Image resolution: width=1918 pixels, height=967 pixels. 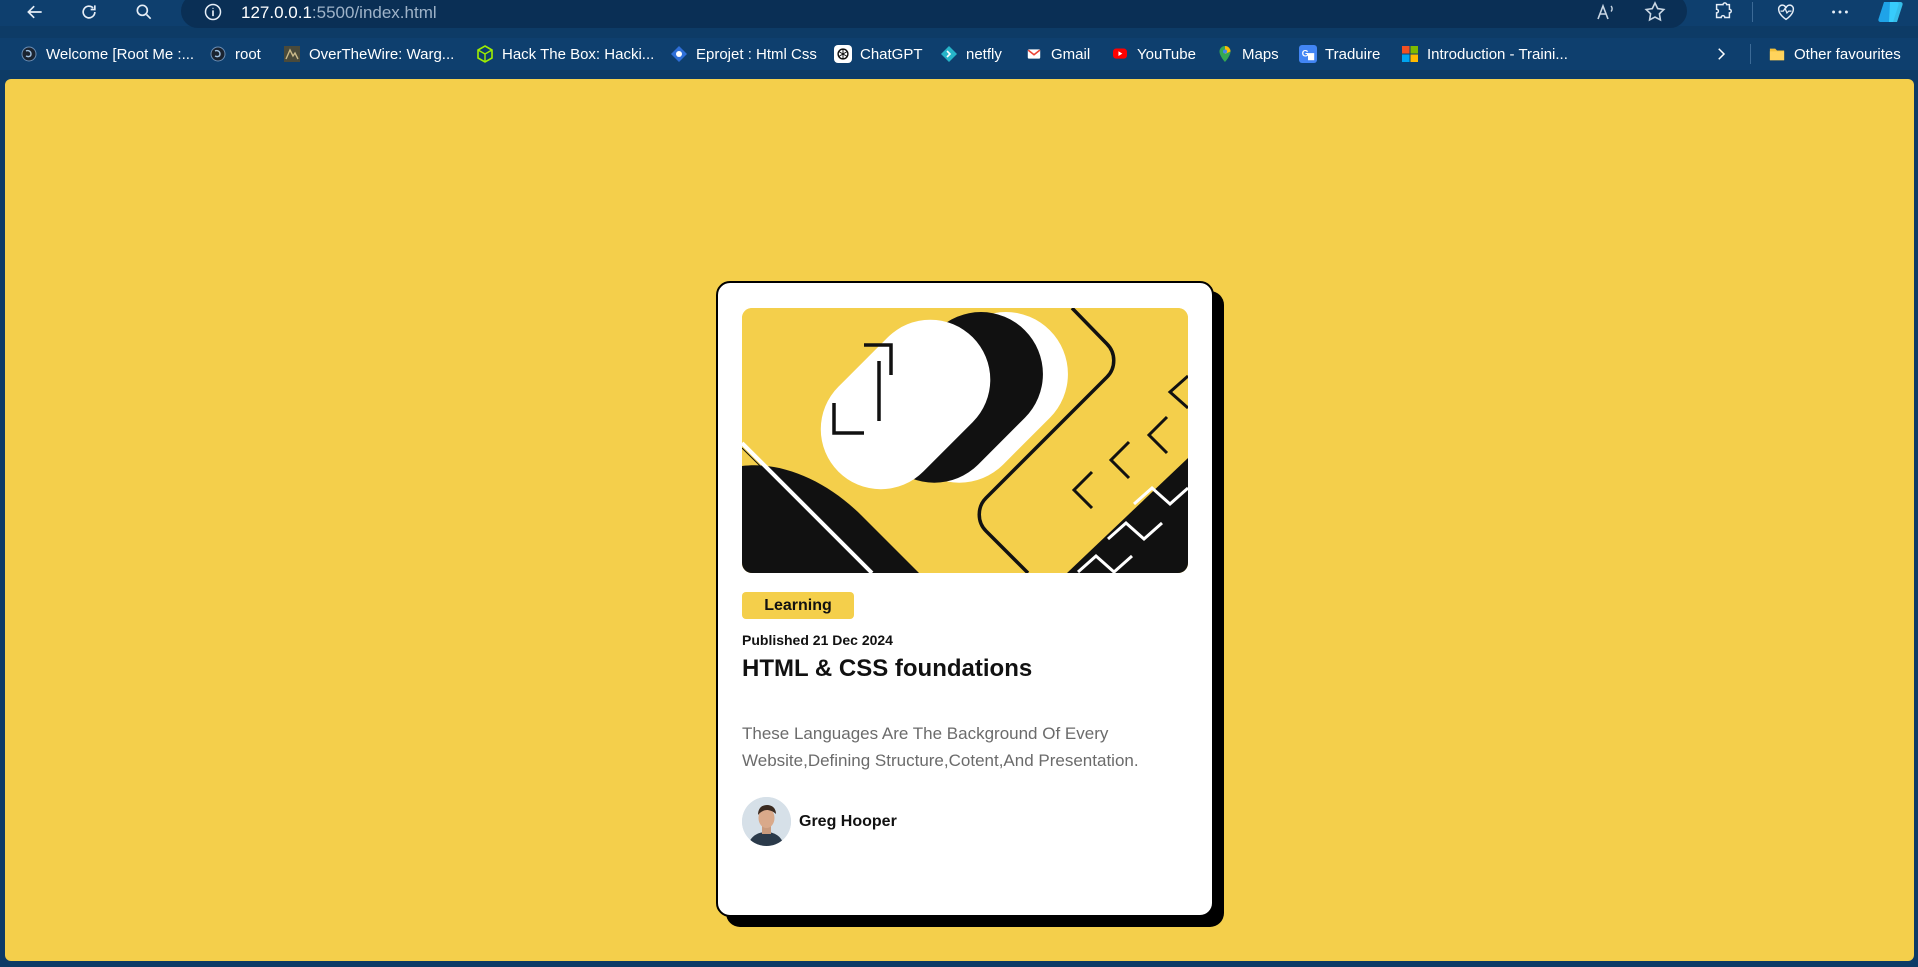 What do you see at coordinates (934, 14) in the screenshot?
I see `address-bar: 127.0.0.1:5500/index.html` at bounding box center [934, 14].